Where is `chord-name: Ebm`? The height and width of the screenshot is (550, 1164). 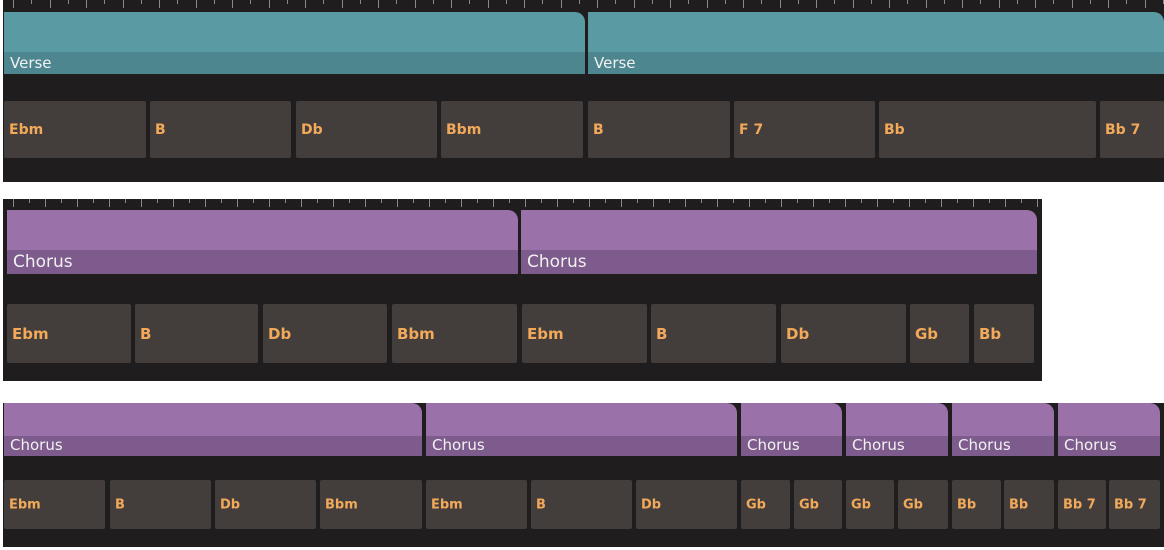 chord-name: Ebm is located at coordinates (447, 504).